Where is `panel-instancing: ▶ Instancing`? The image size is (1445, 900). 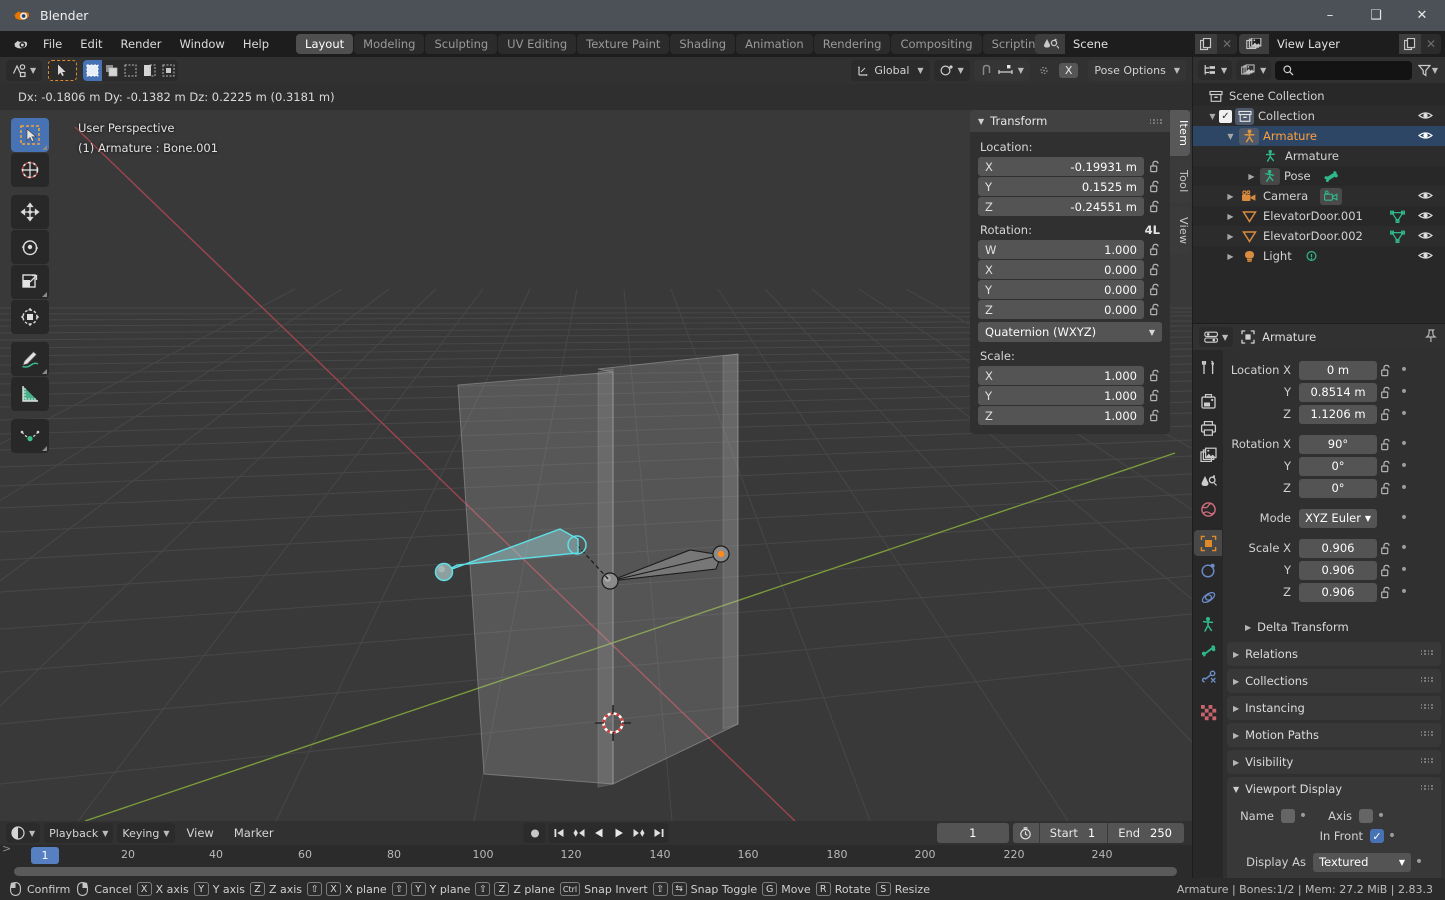 panel-instancing: ▶ Instancing is located at coordinates (1334, 708).